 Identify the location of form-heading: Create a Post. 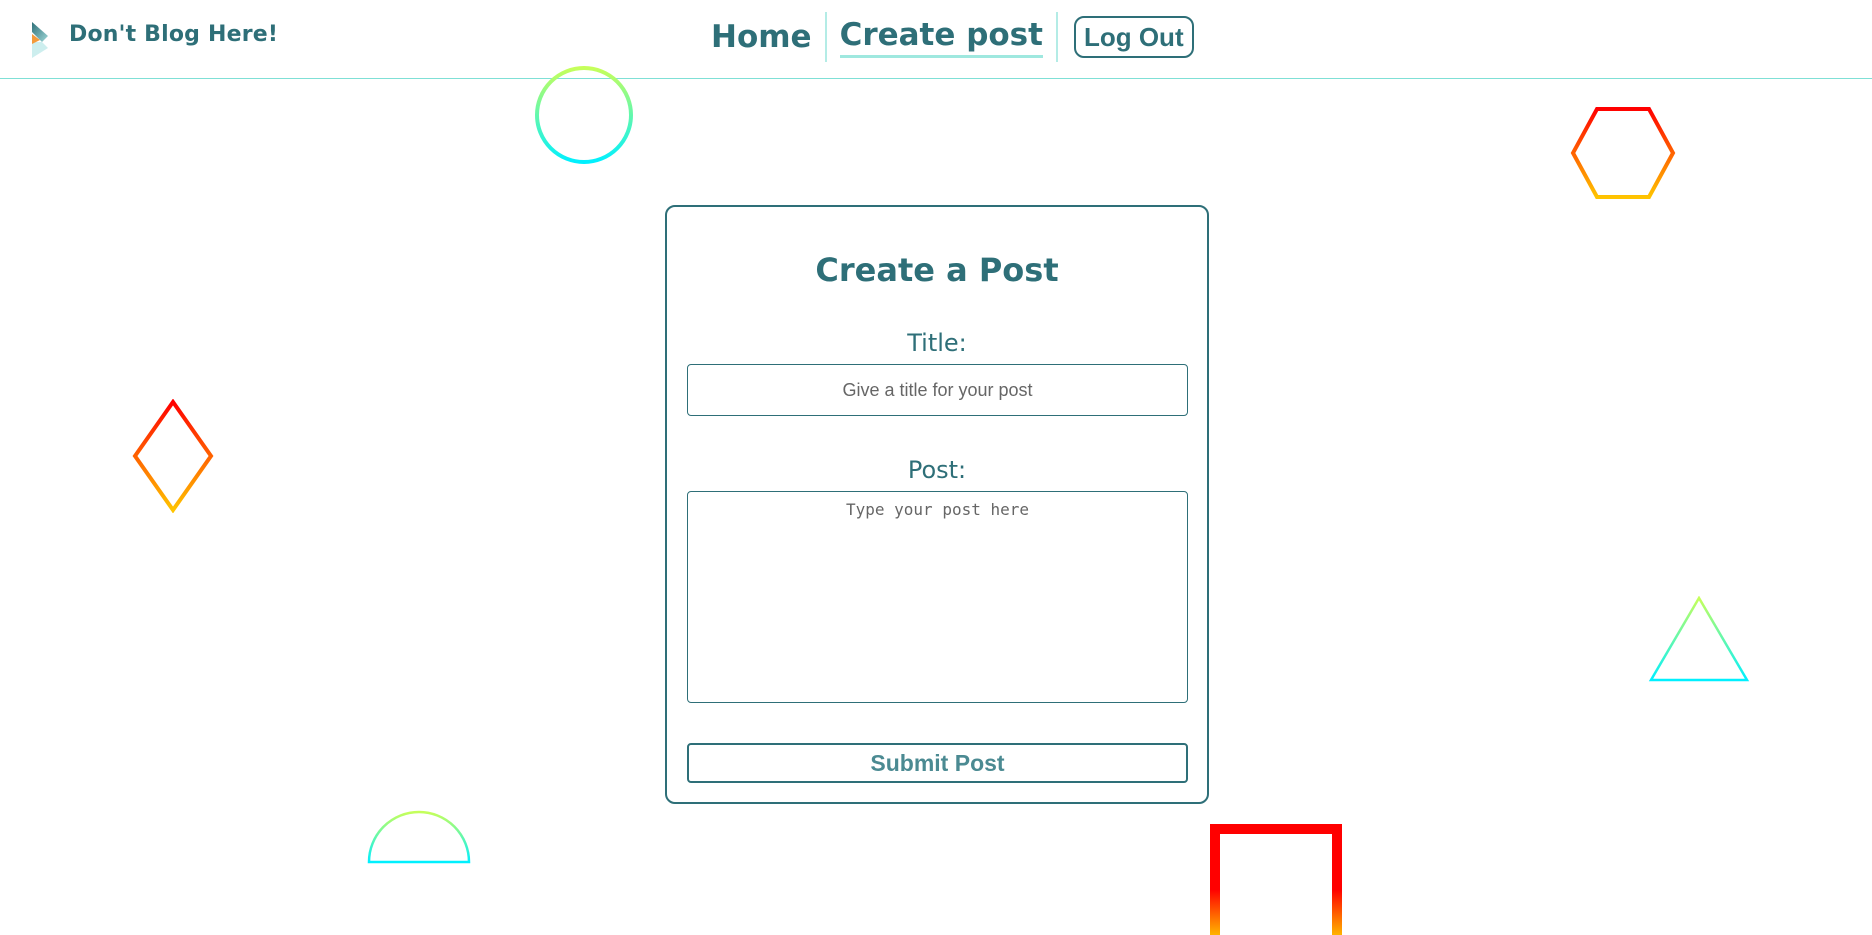
(937, 270).